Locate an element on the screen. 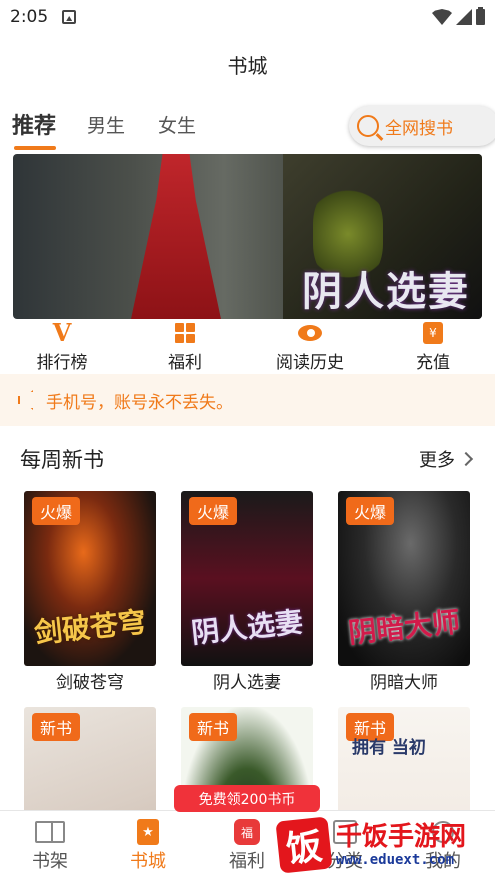  tab-recommend: 推荐 is located at coordinates (34, 124).